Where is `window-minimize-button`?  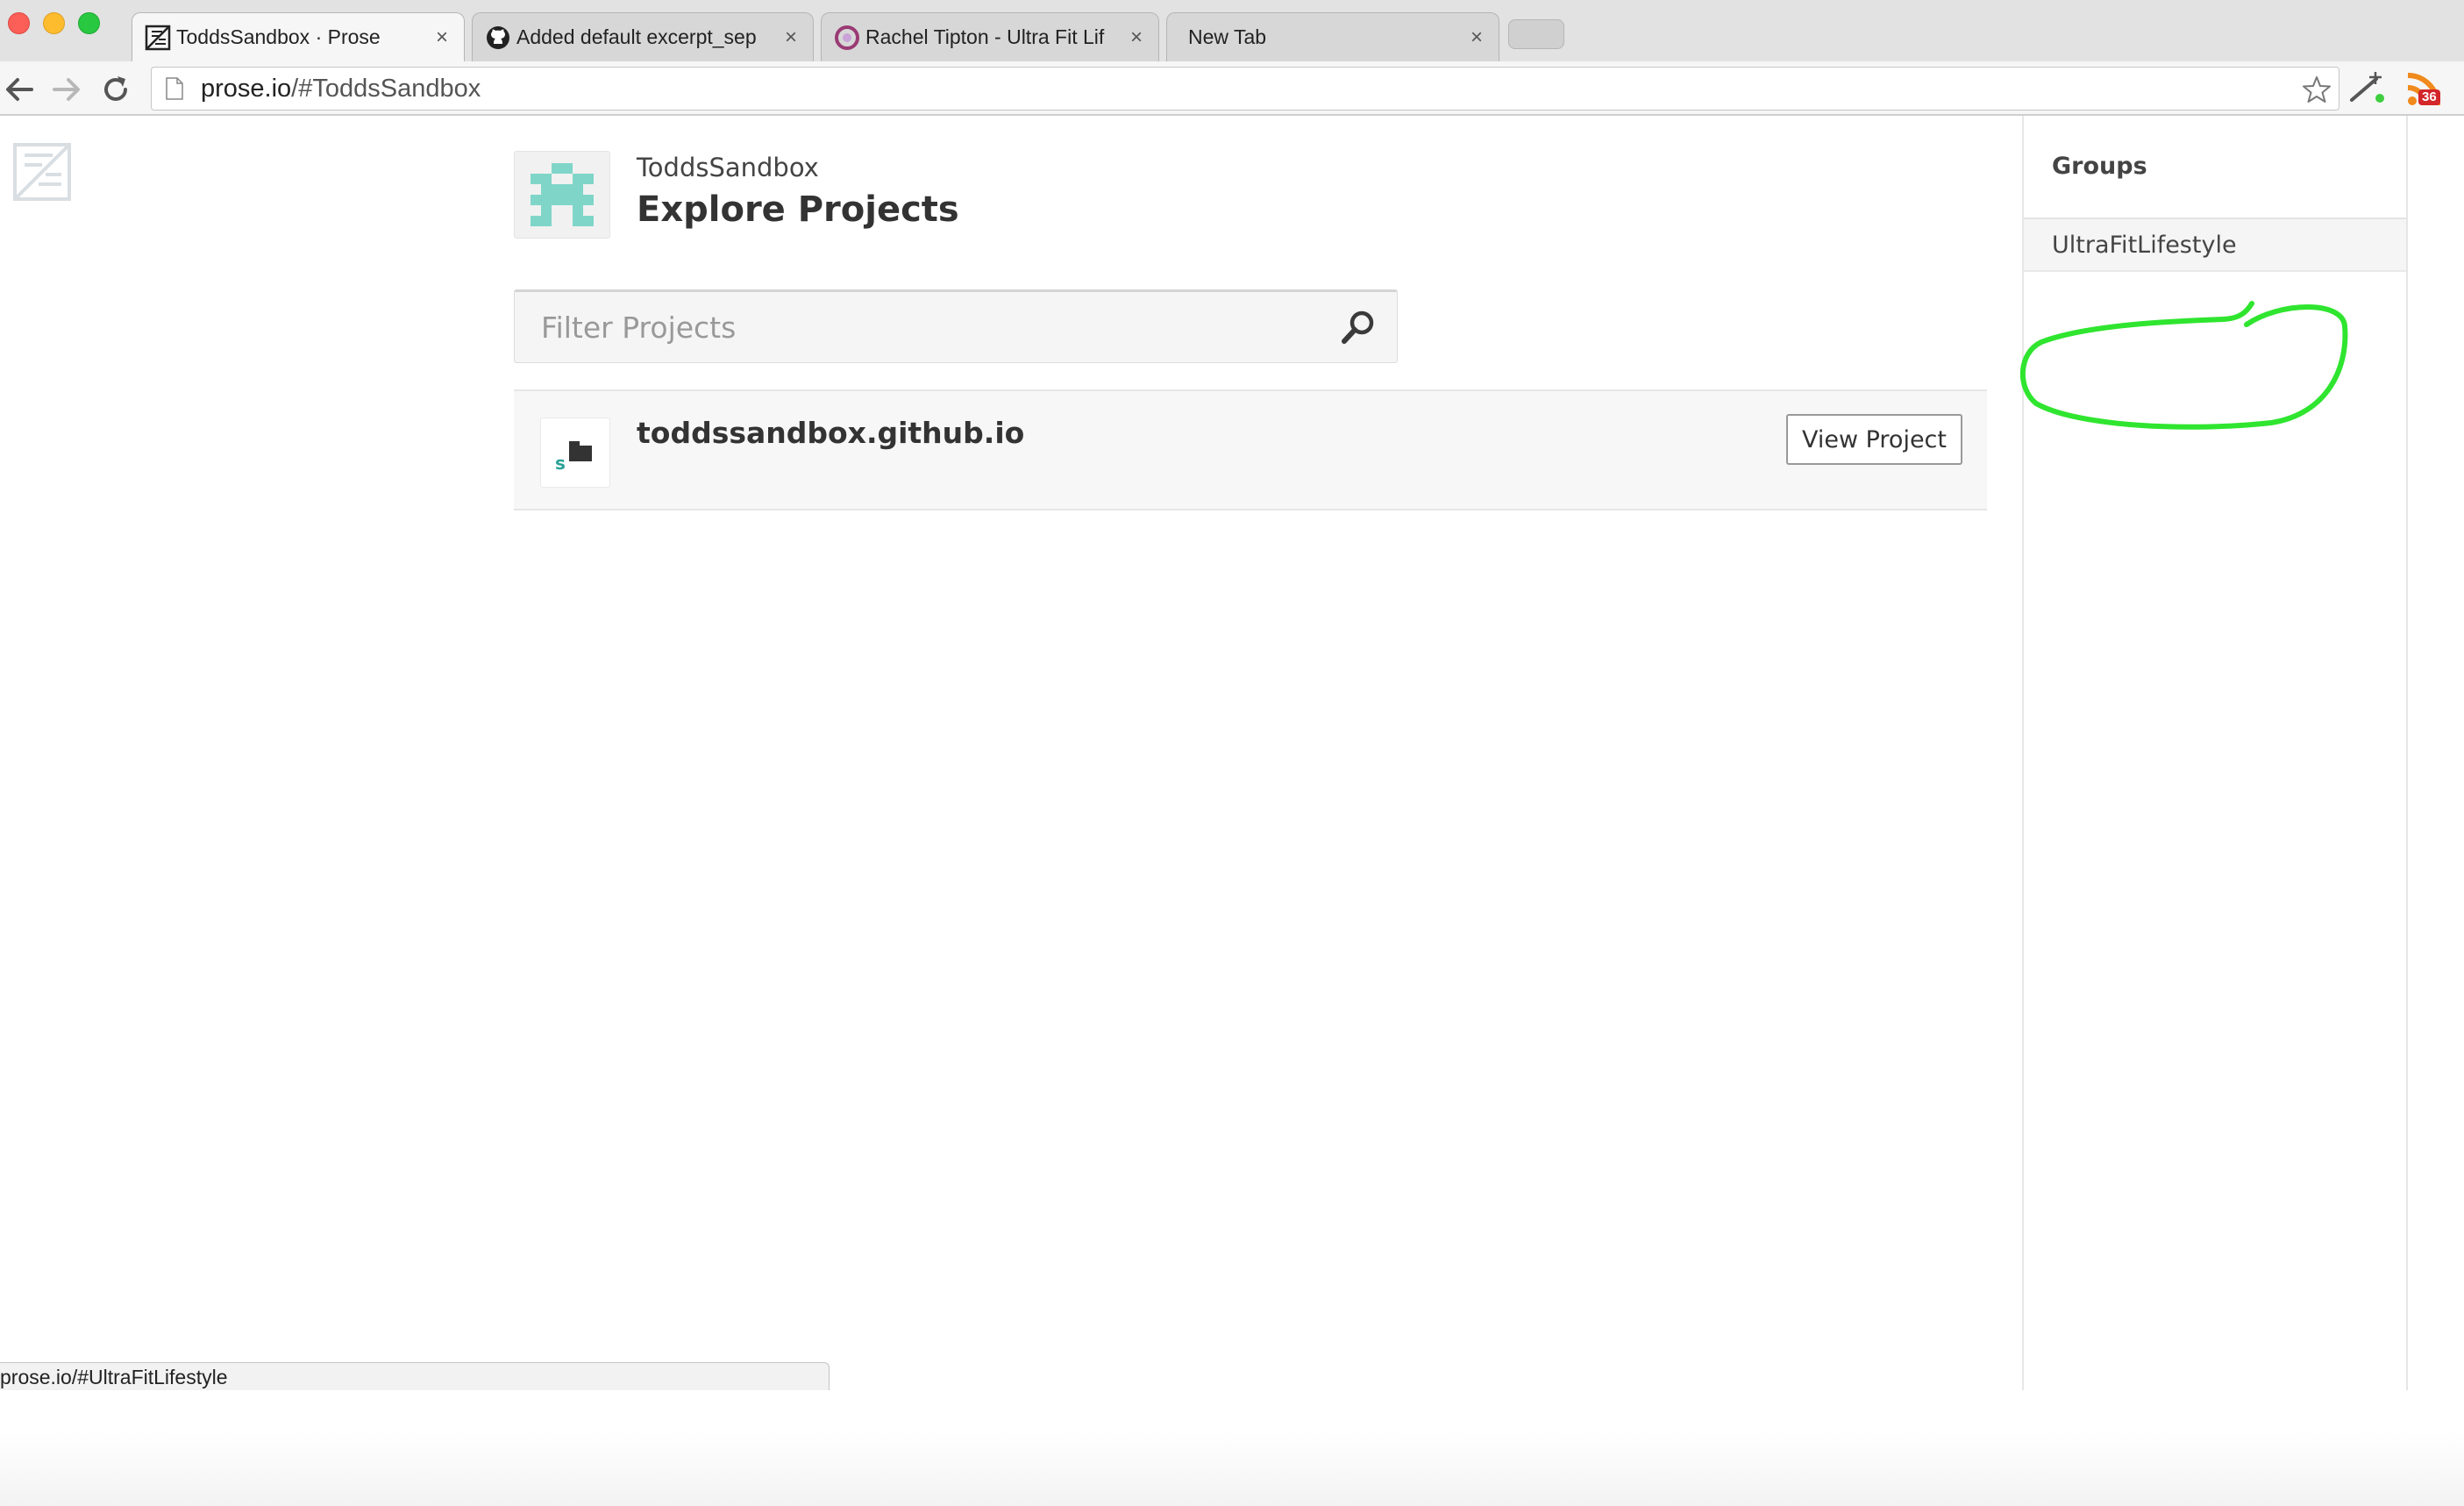 window-minimize-button is located at coordinates (54, 23).